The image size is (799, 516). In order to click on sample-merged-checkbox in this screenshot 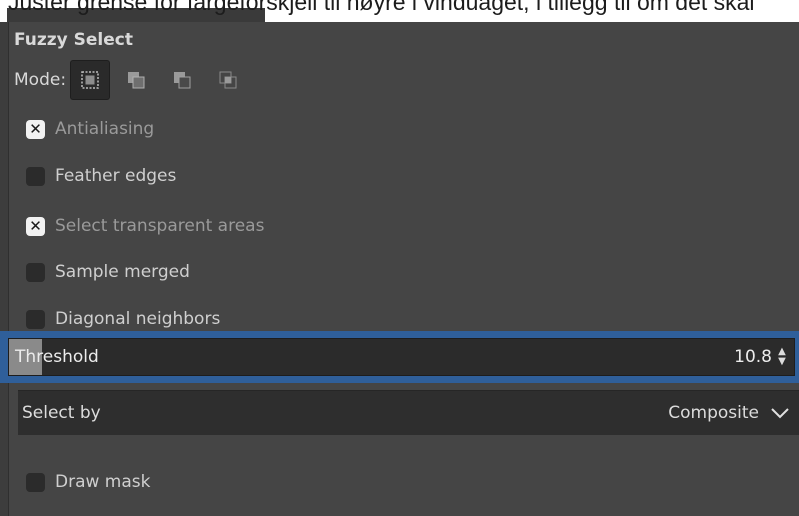, I will do `click(35, 272)`.